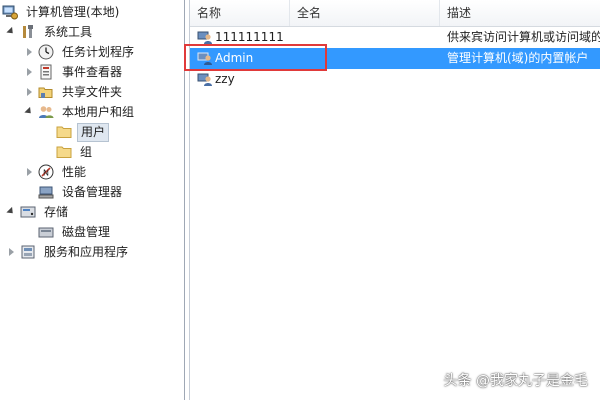 The width and height of the screenshot is (600, 400). I want to click on disk-management-icon, so click(46, 232).